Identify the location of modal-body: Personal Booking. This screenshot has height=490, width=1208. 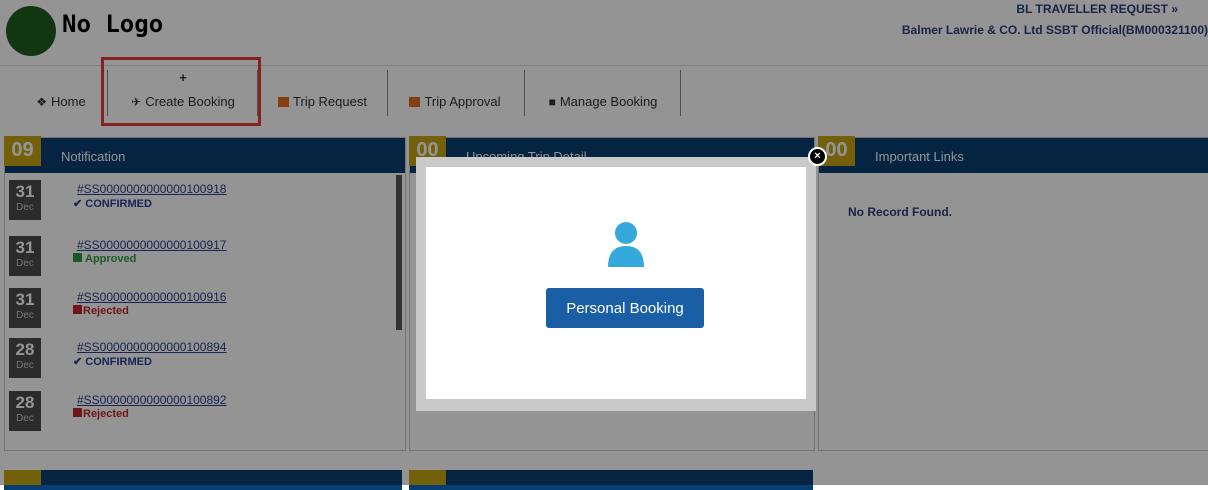
(616, 283).